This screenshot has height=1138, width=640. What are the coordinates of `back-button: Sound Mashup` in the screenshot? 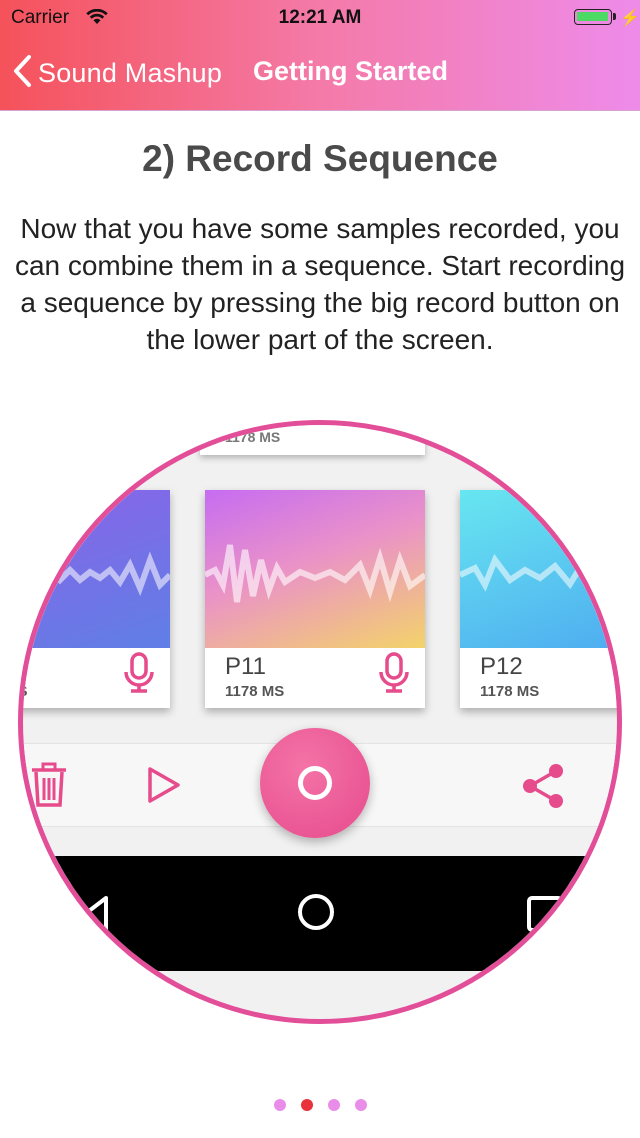 It's located at (117, 73).